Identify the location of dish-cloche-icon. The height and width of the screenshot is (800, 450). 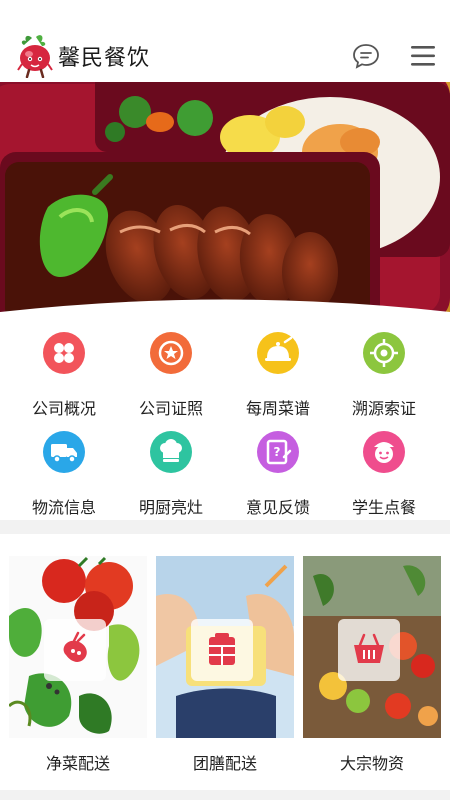
(278, 353).